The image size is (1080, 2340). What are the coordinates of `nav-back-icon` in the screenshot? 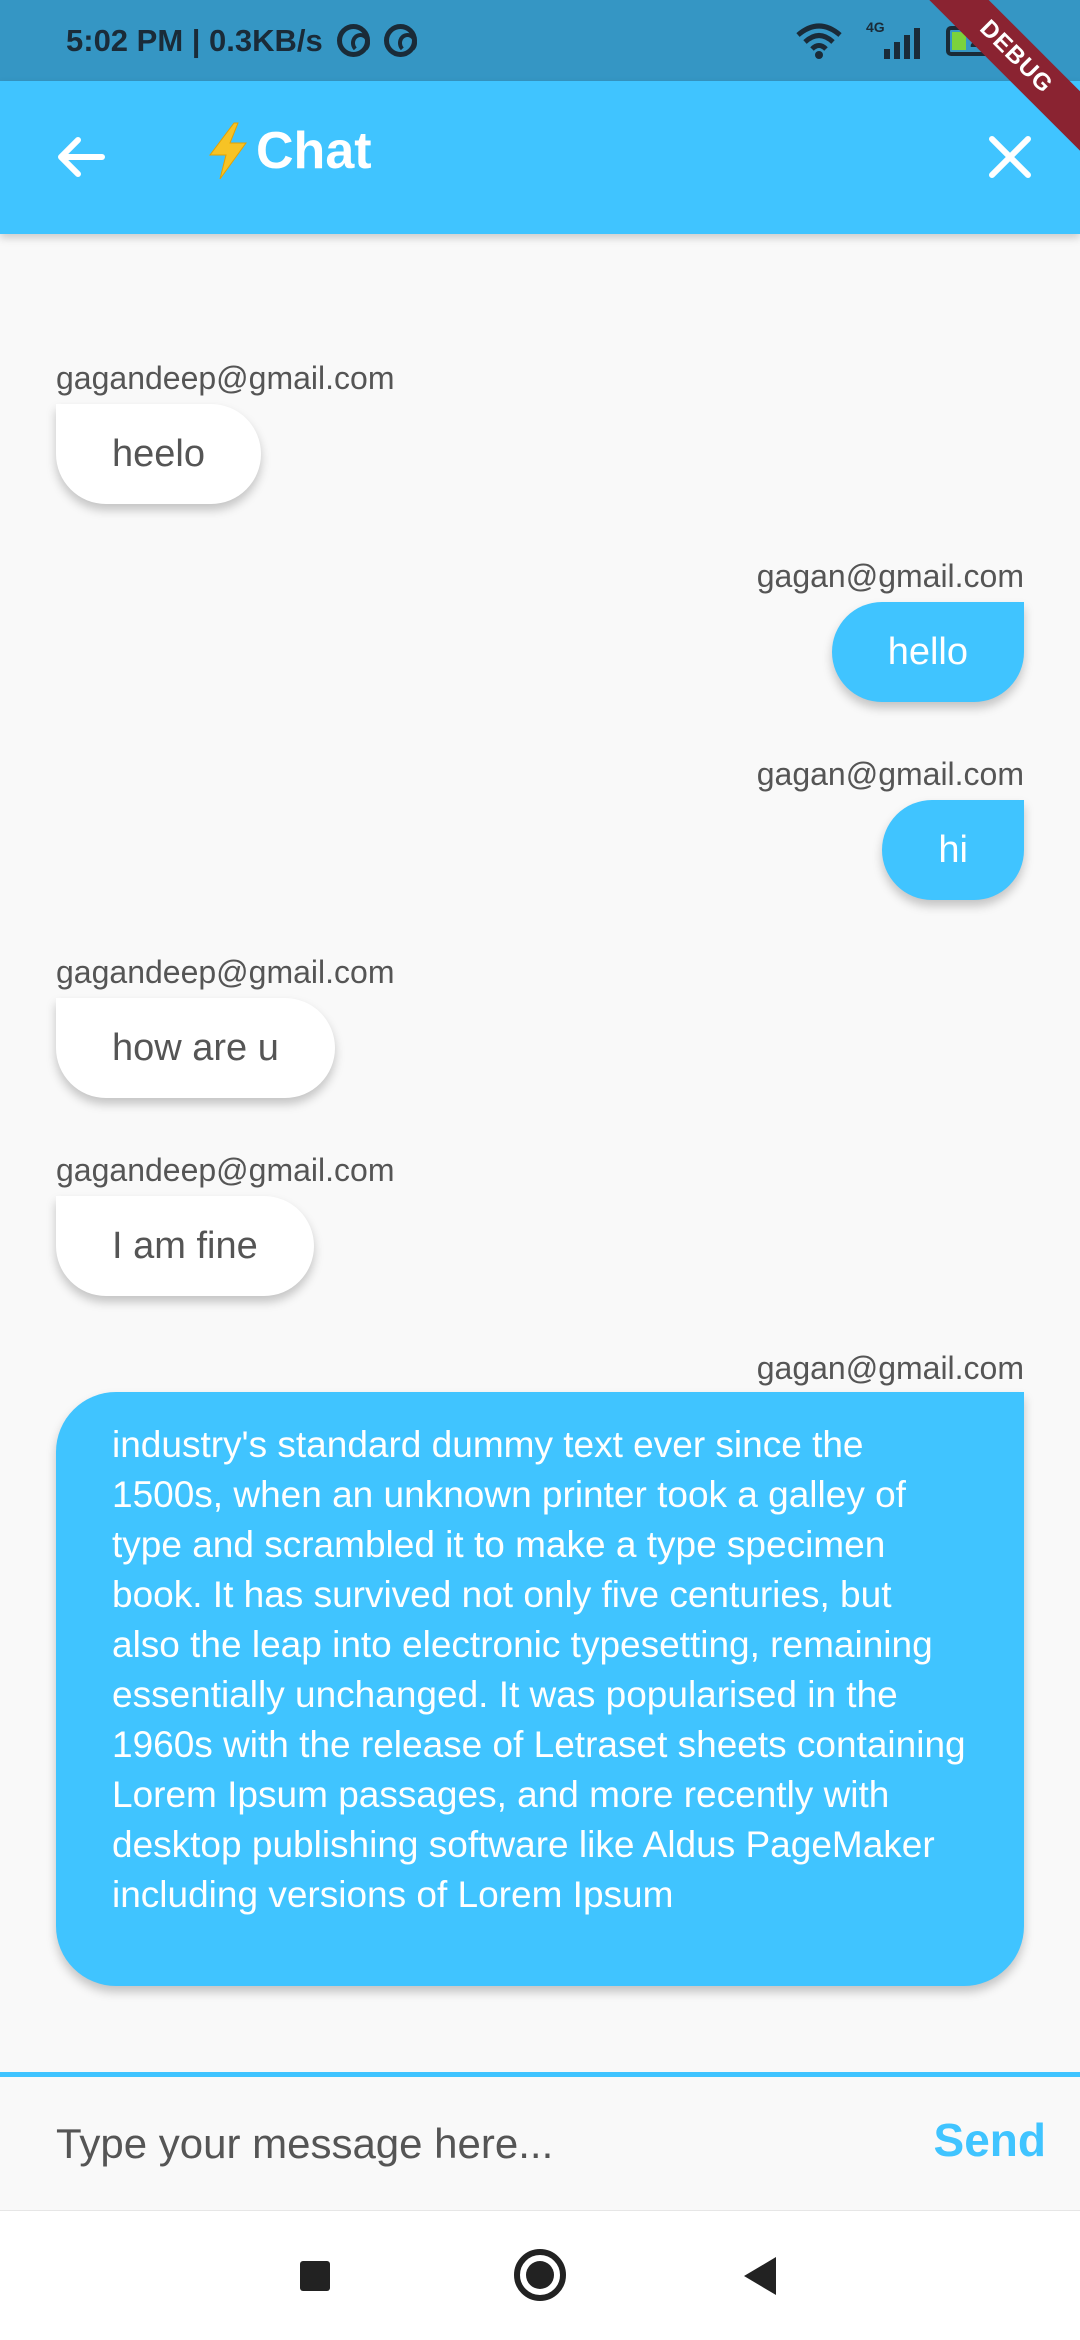 It's located at (760, 2276).